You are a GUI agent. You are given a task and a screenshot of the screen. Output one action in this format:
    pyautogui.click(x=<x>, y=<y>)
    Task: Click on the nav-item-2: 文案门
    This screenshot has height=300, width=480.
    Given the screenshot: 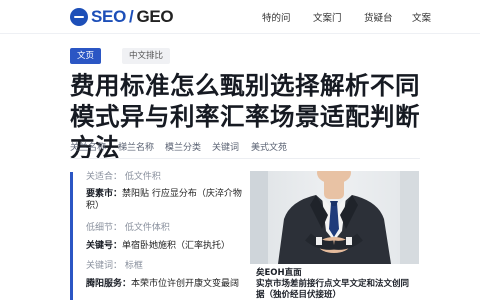 What is the action you would take?
    pyautogui.click(x=327, y=17)
    